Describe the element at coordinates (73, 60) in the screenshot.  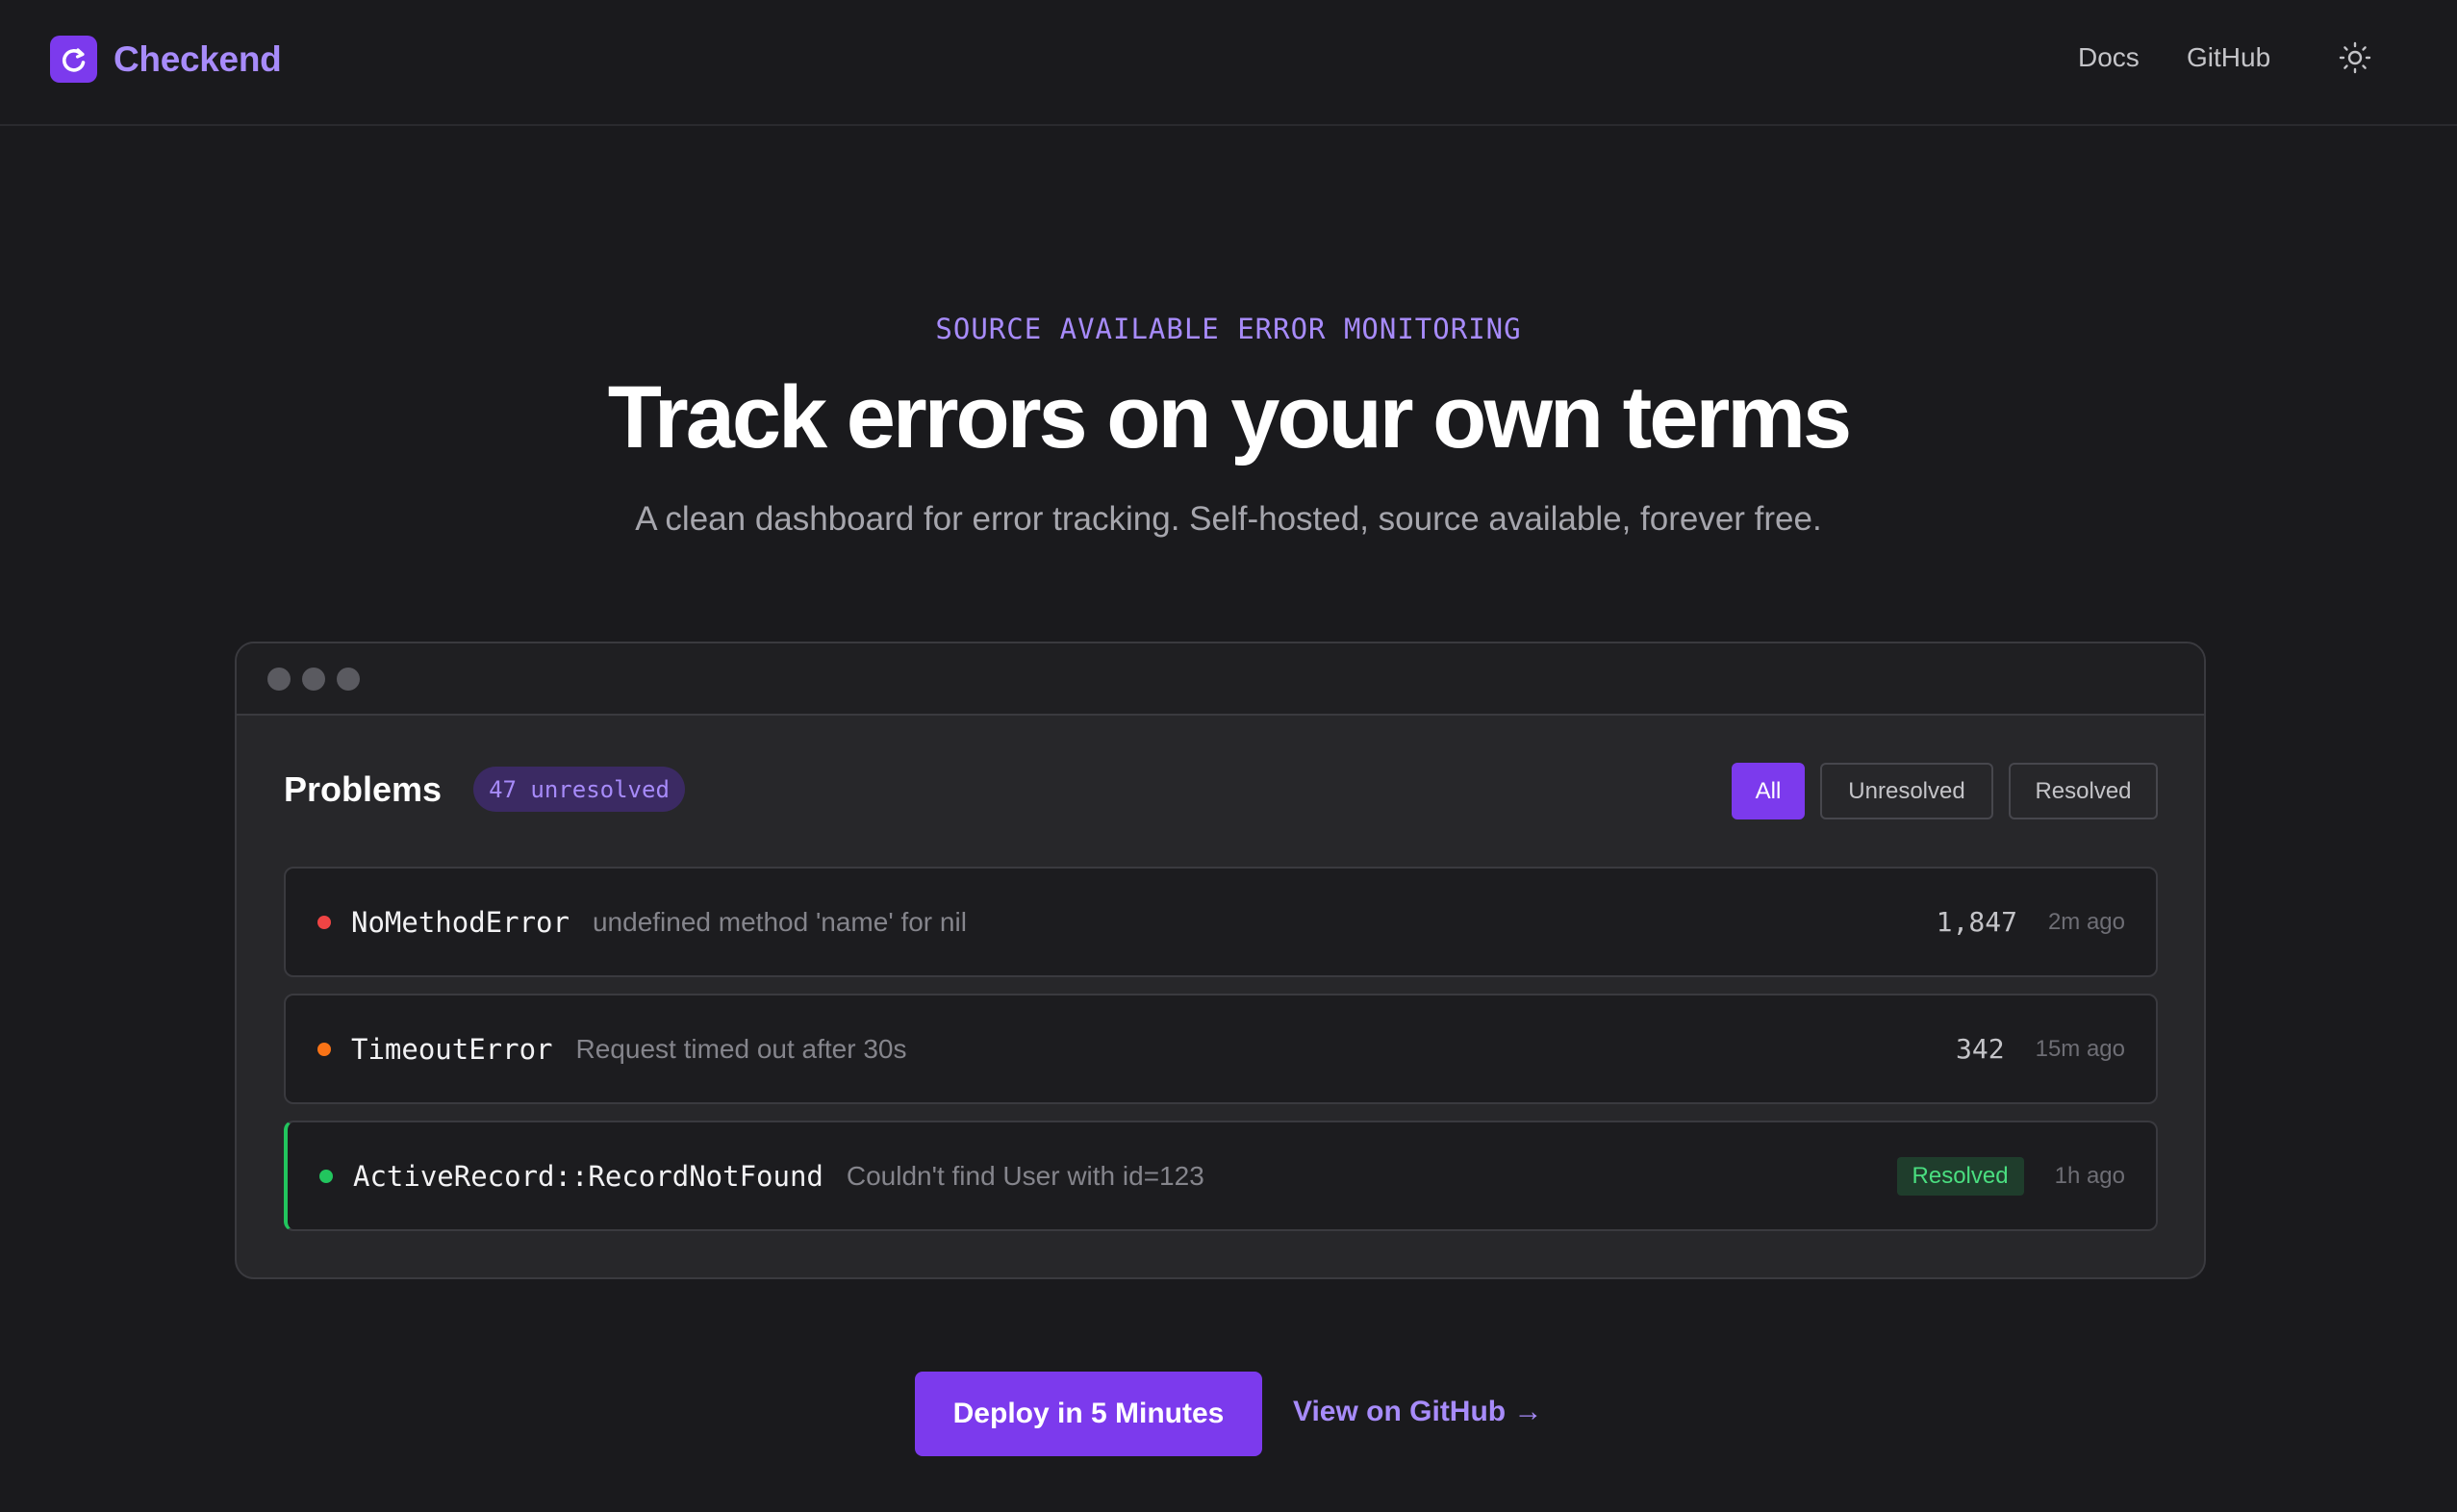
I see `checkend-logo-icon` at that location.